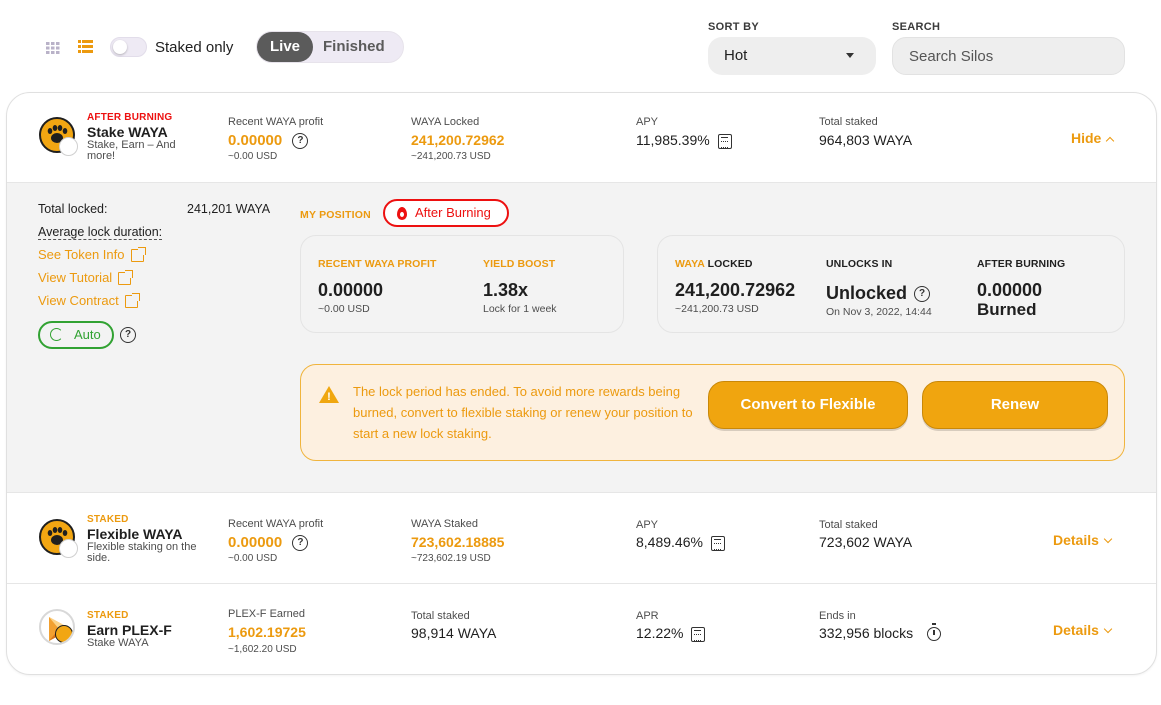  Describe the element at coordinates (73, 209) in the screenshot. I see `total-locked-label: Total locked:` at that location.